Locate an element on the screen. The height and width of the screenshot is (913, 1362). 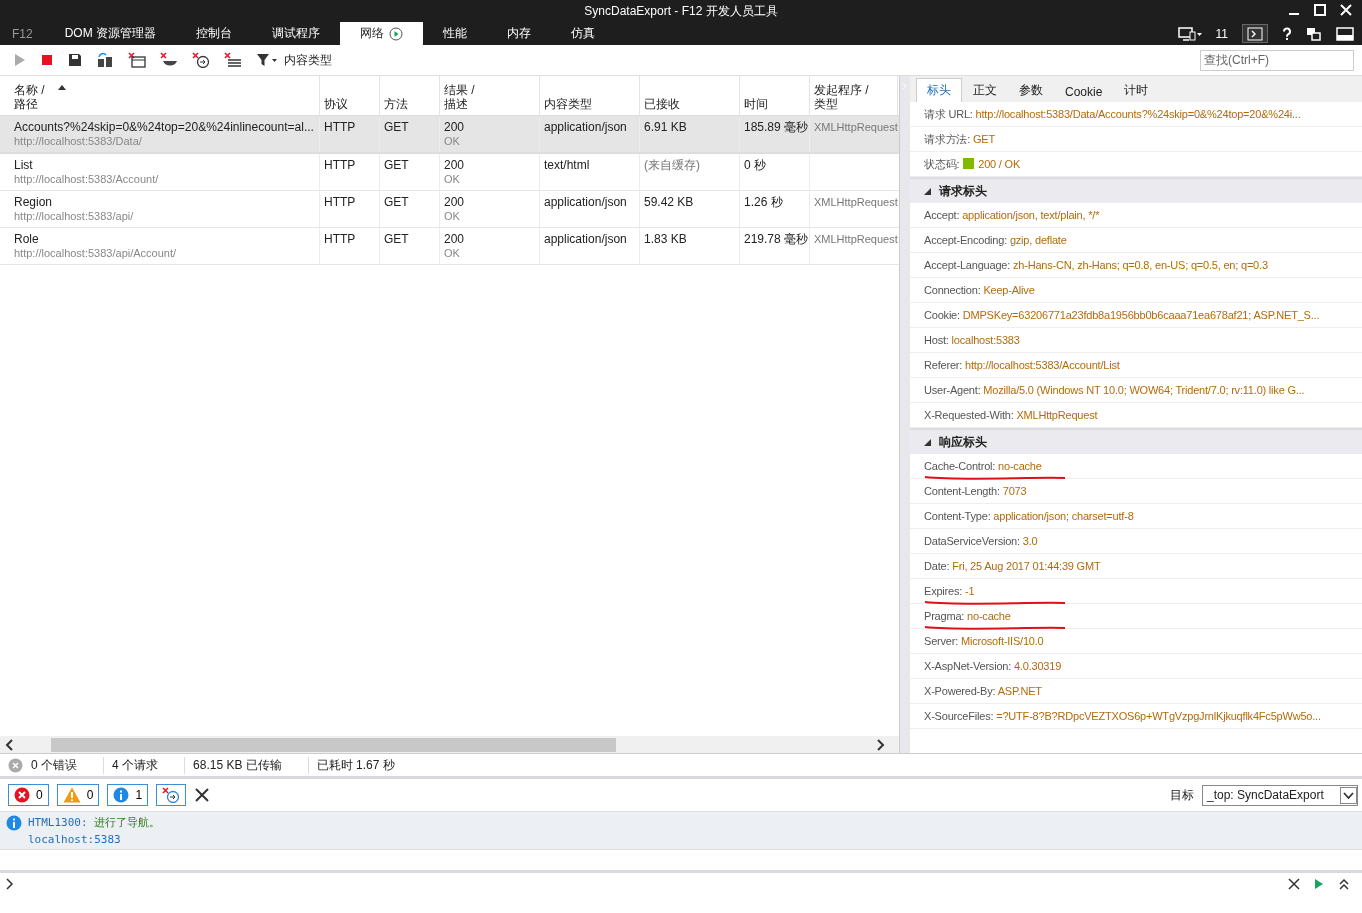
request-row: Role http://localhost:5383/api/Account/ HTTP GET 200 OK application/json 1.83 KB 219.78 毫秒 XMLHttpRequest is located at coordinates (449, 246).